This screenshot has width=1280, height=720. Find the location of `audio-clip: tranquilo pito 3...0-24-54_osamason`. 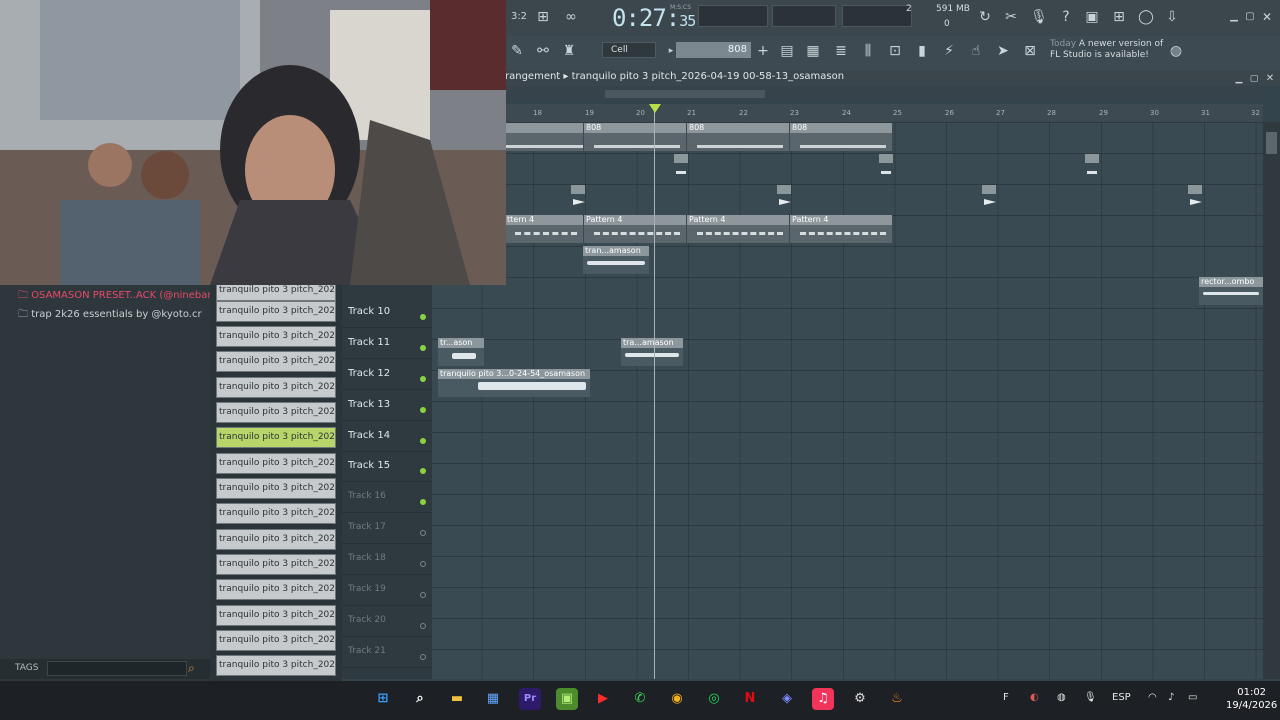

audio-clip: tranquilo pito 3...0-24-54_osamason is located at coordinates (514, 383).